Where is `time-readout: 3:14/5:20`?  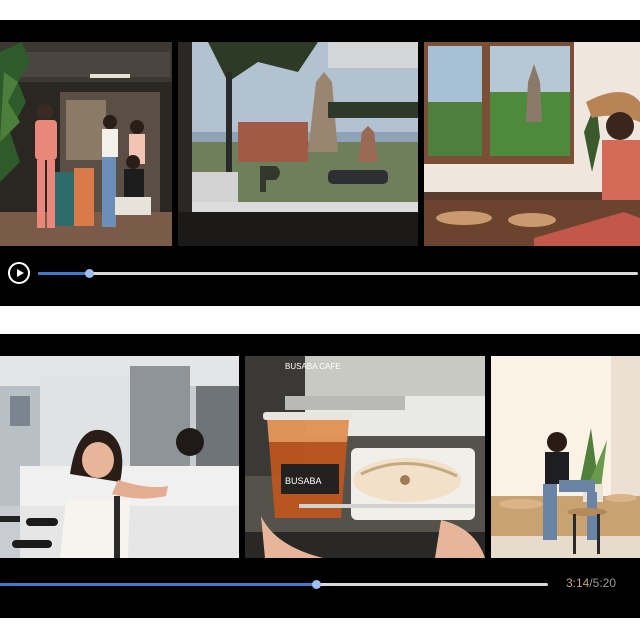
time-readout: 3:14/5:20 is located at coordinates (591, 583).